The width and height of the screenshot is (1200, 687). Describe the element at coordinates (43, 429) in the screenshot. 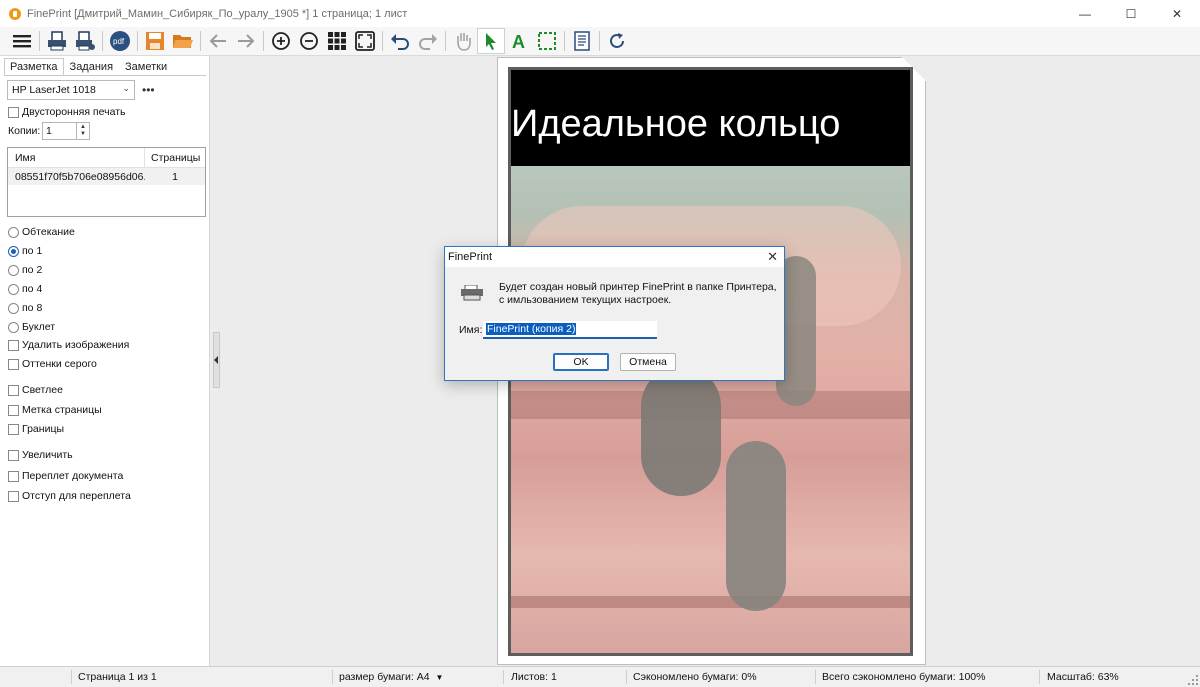

I see `borders-label: Границы` at that location.